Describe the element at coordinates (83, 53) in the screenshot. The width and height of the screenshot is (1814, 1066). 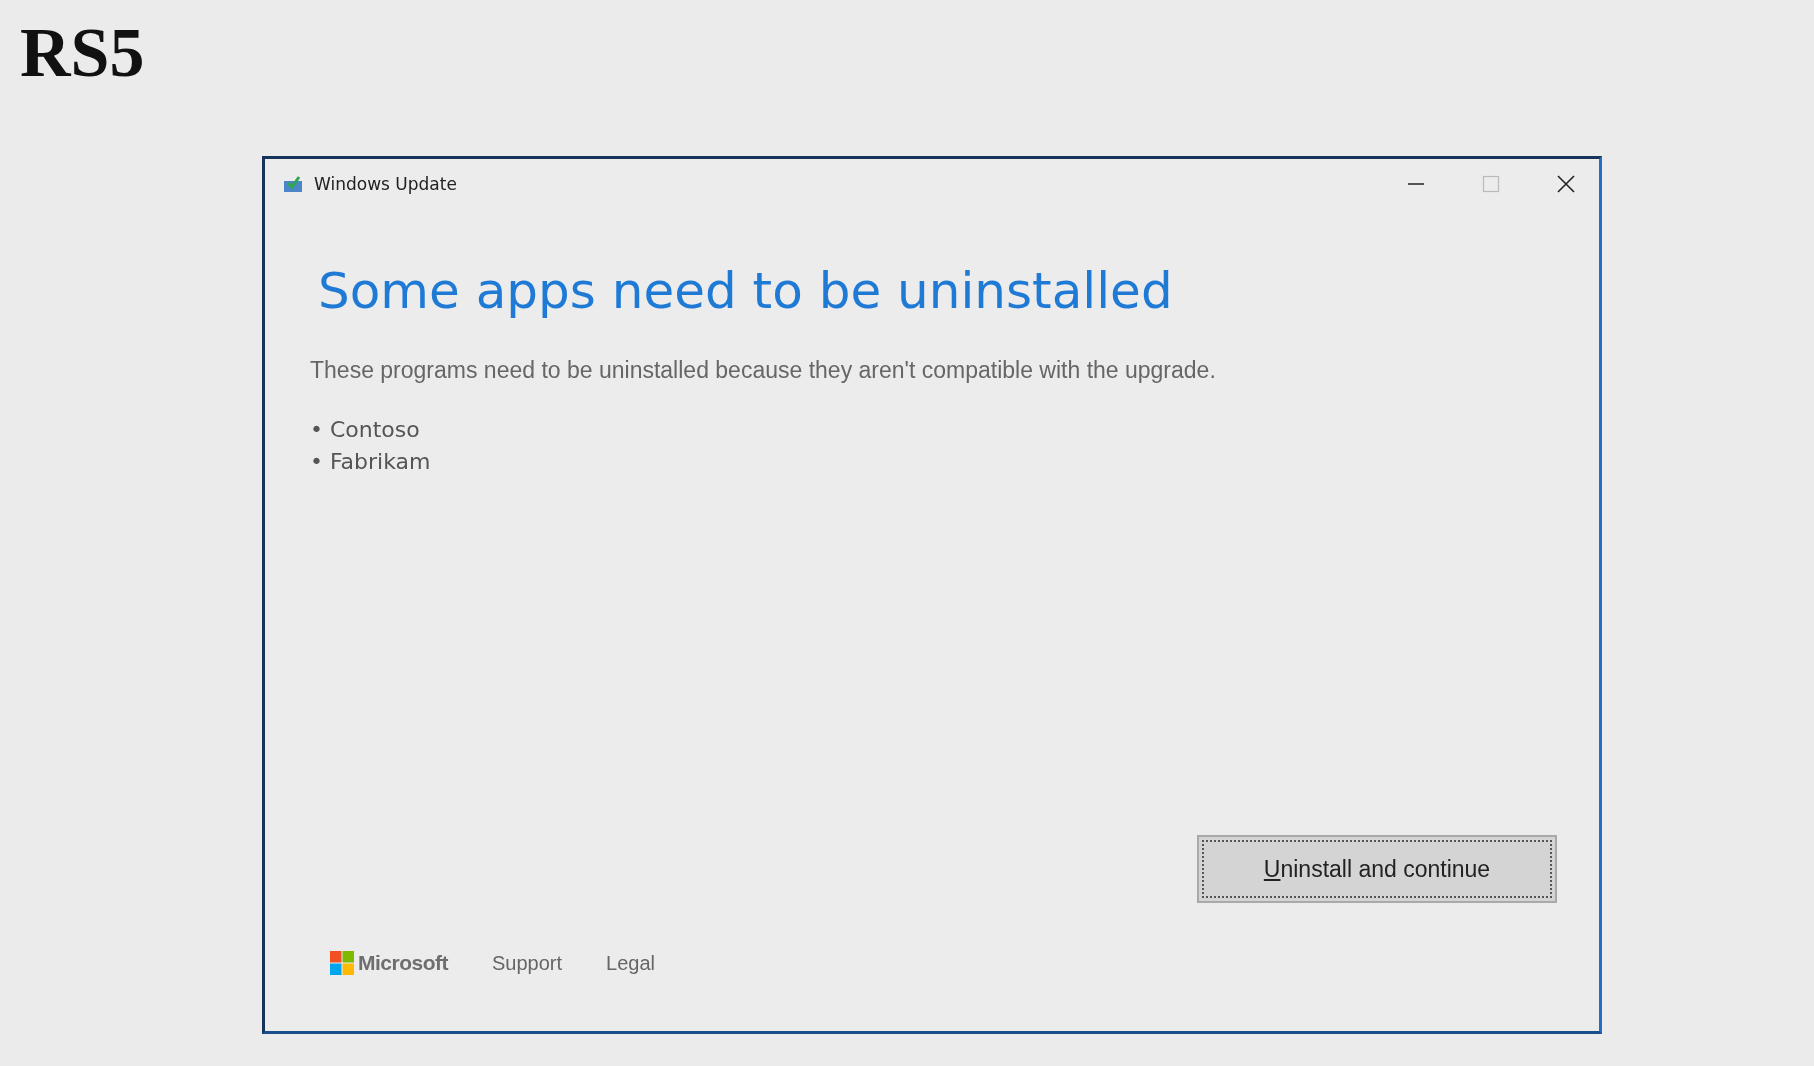
I see `page-title: RS5` at that location.